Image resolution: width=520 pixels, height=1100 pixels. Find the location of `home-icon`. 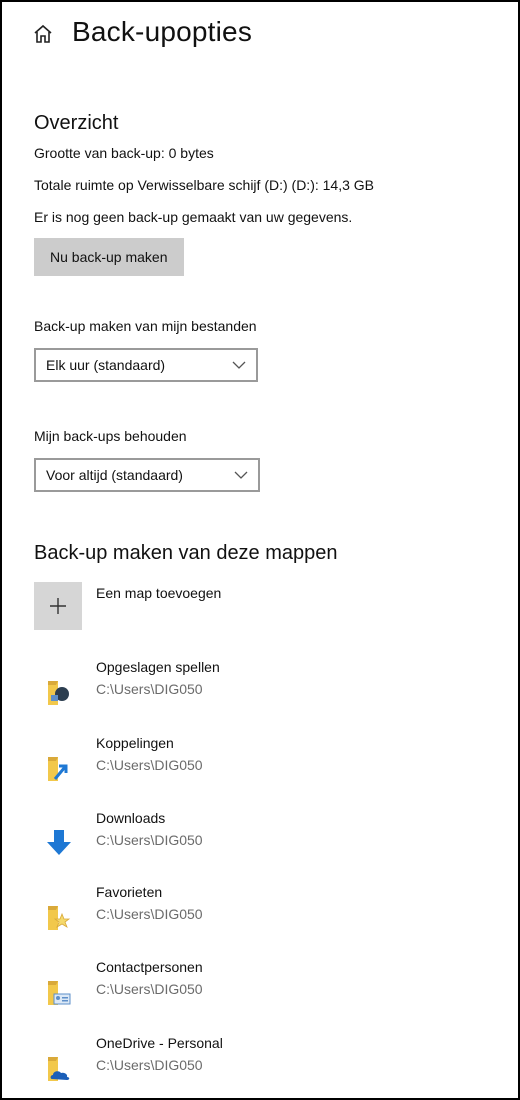

home-icon is located at coordinates (43, 34).